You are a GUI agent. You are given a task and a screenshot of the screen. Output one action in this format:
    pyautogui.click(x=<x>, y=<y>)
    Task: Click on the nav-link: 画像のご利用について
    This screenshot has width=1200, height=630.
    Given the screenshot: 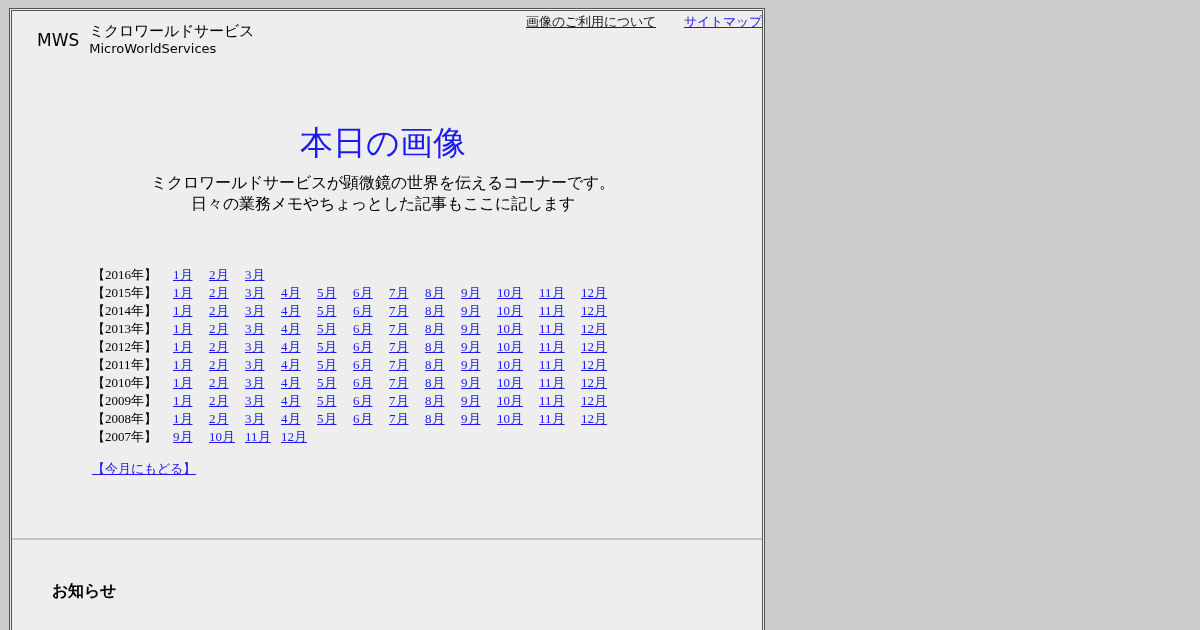 What is the action you would take?
    pyautogui.click(x=591, y=22)
    